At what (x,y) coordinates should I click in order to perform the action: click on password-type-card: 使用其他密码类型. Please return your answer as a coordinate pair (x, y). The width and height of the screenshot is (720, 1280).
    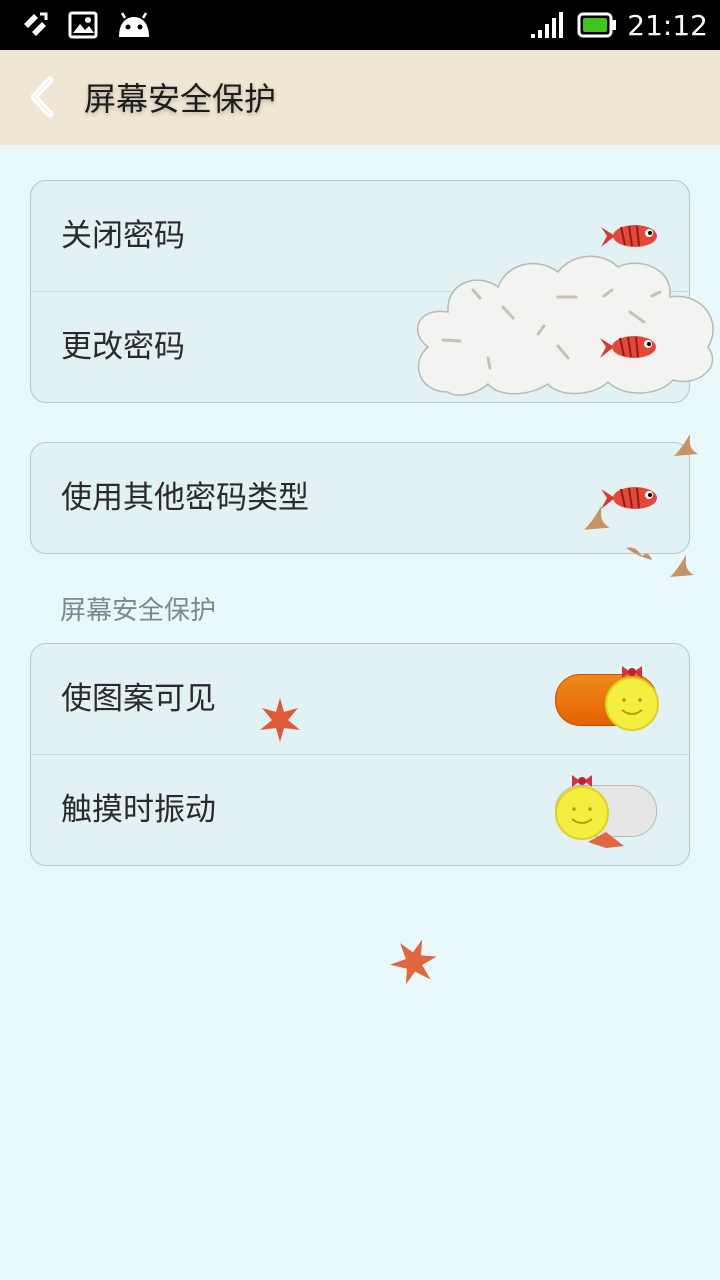
    Looking at the image, I should click on (360, 498).